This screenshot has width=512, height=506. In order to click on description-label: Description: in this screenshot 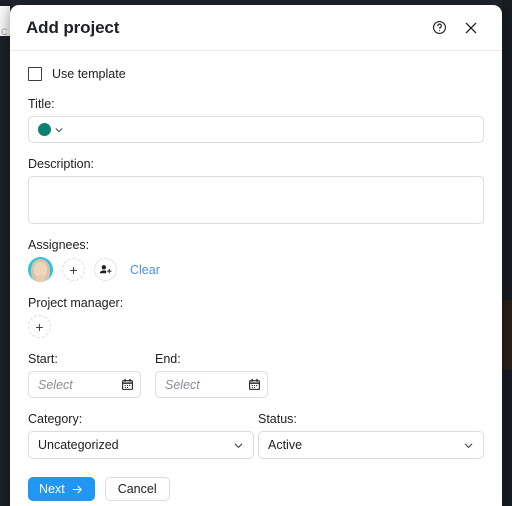, I will do `click(61, 164)`.